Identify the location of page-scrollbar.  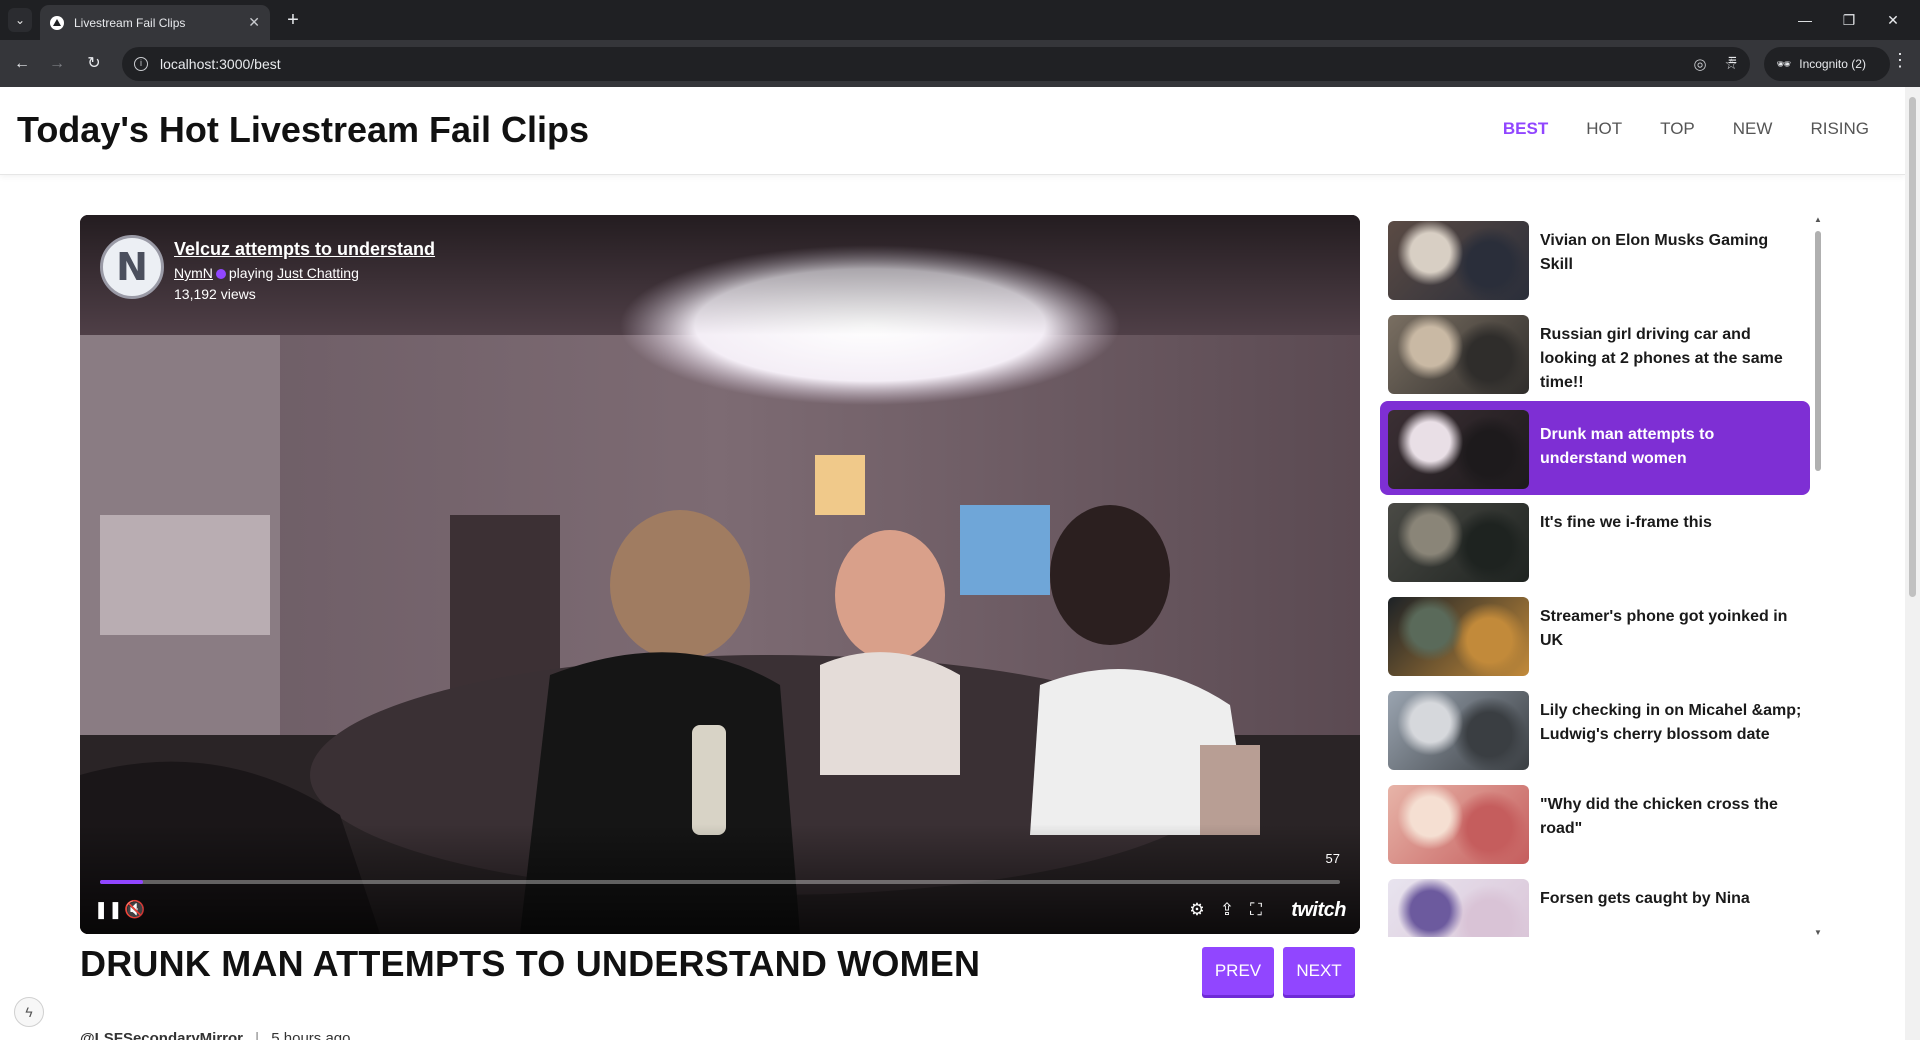
(1912, 563).